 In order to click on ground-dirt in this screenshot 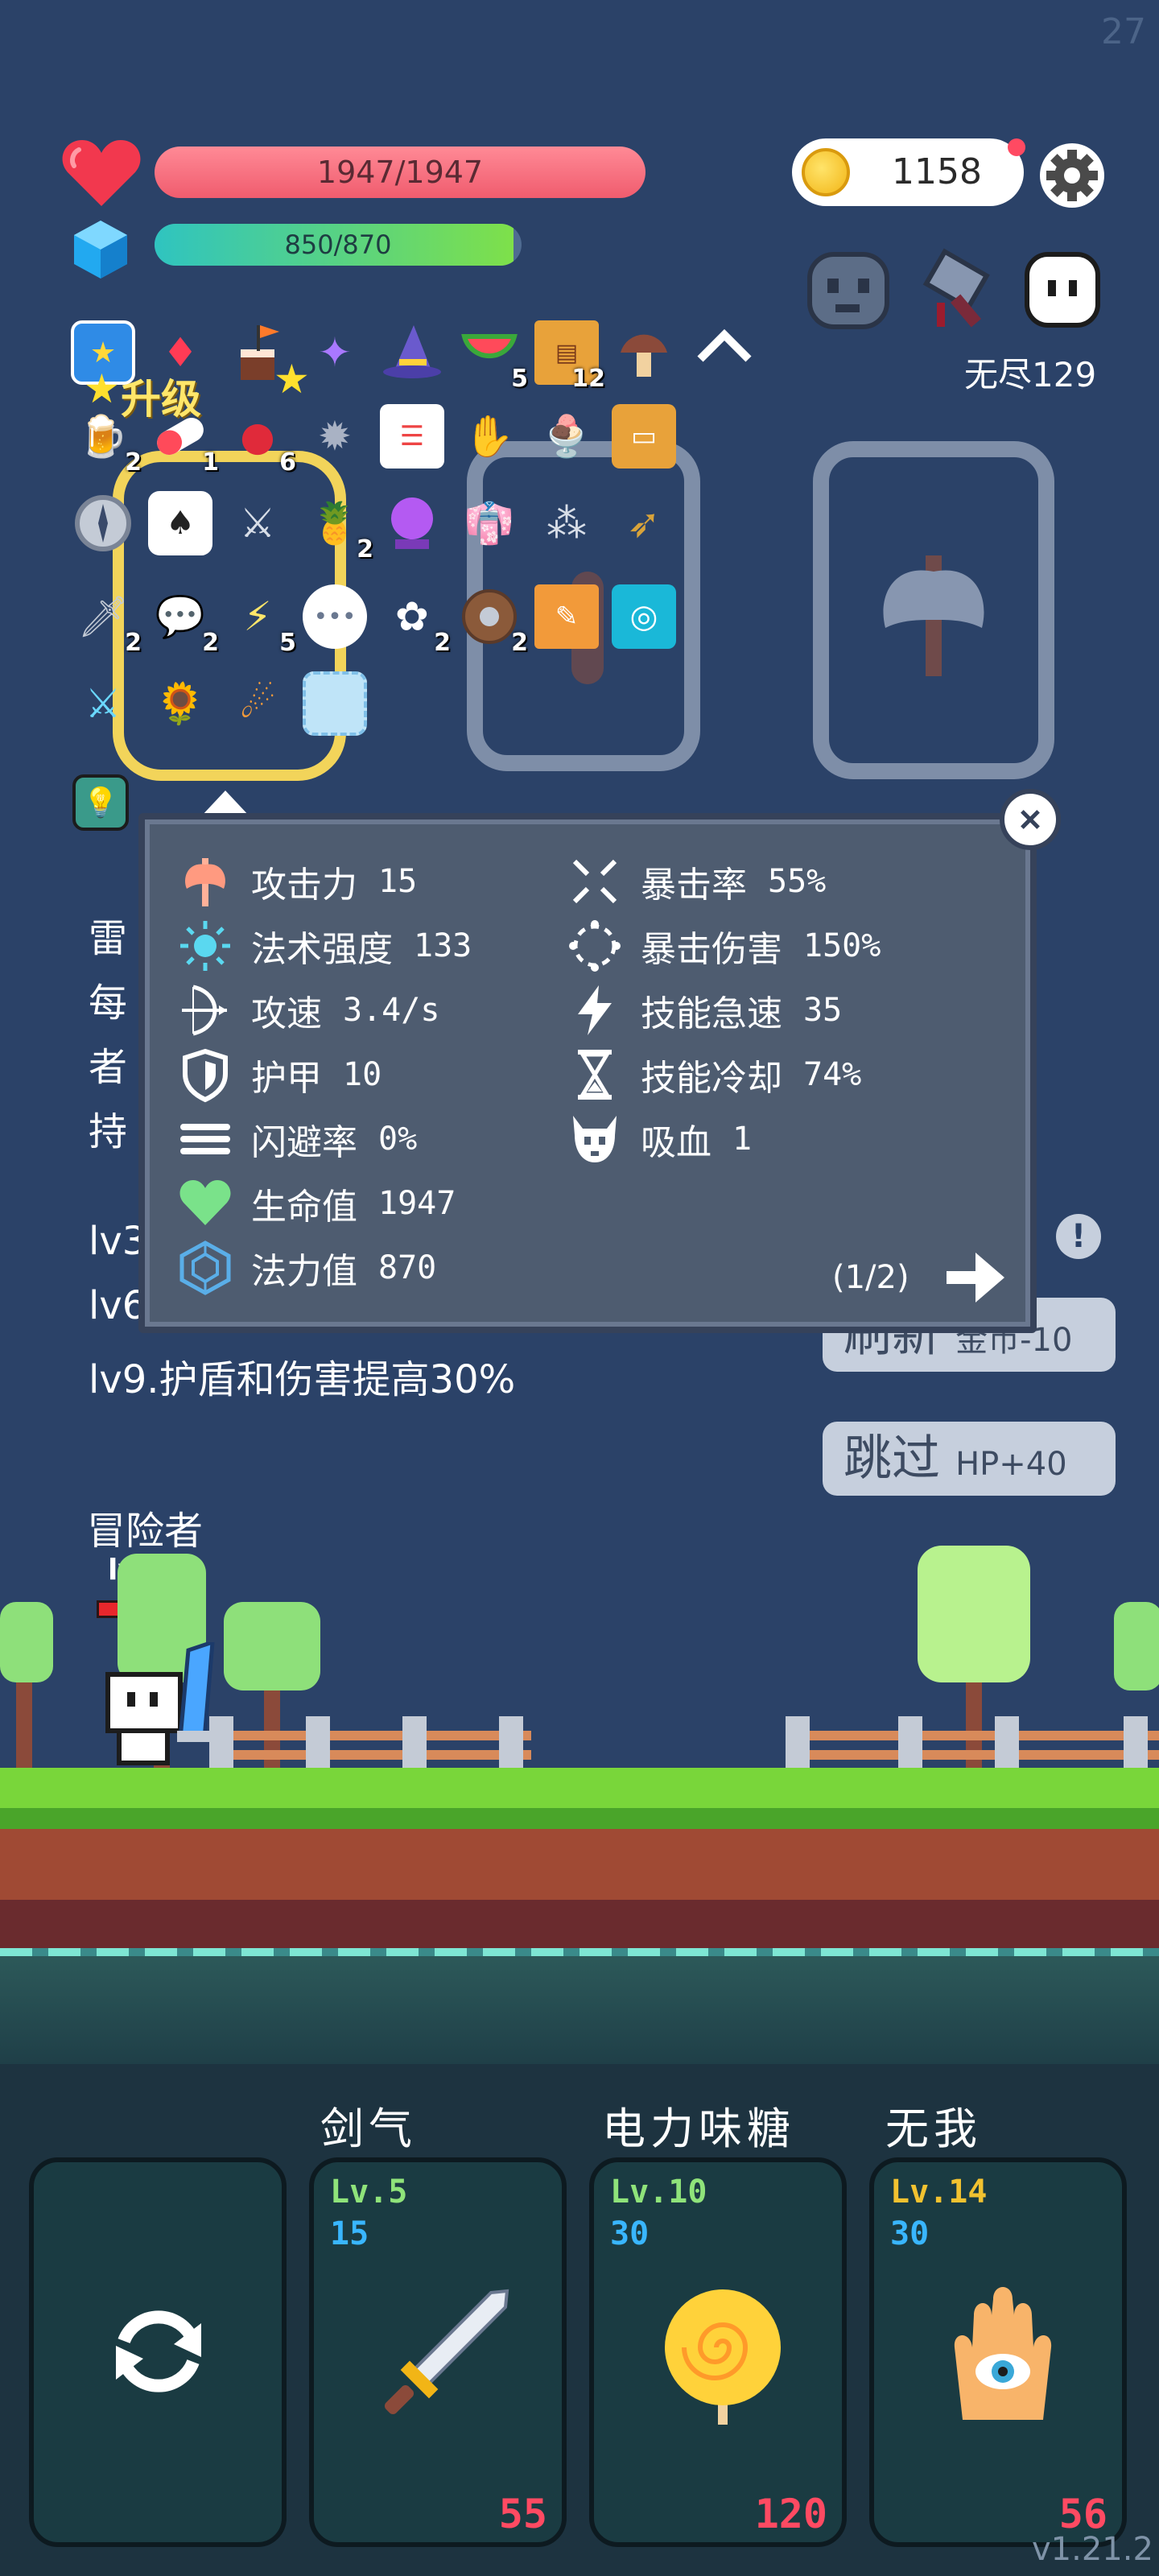, I will do `click(579, 1864)`.